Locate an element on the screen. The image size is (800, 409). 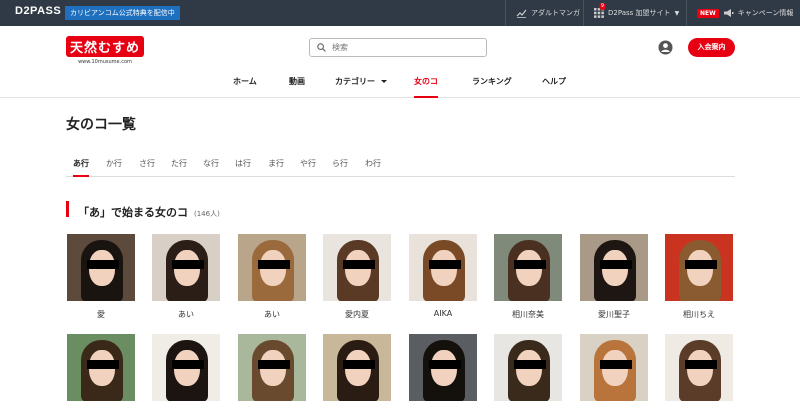
join-button: 入会案内 is located at coordinates (711, 47).